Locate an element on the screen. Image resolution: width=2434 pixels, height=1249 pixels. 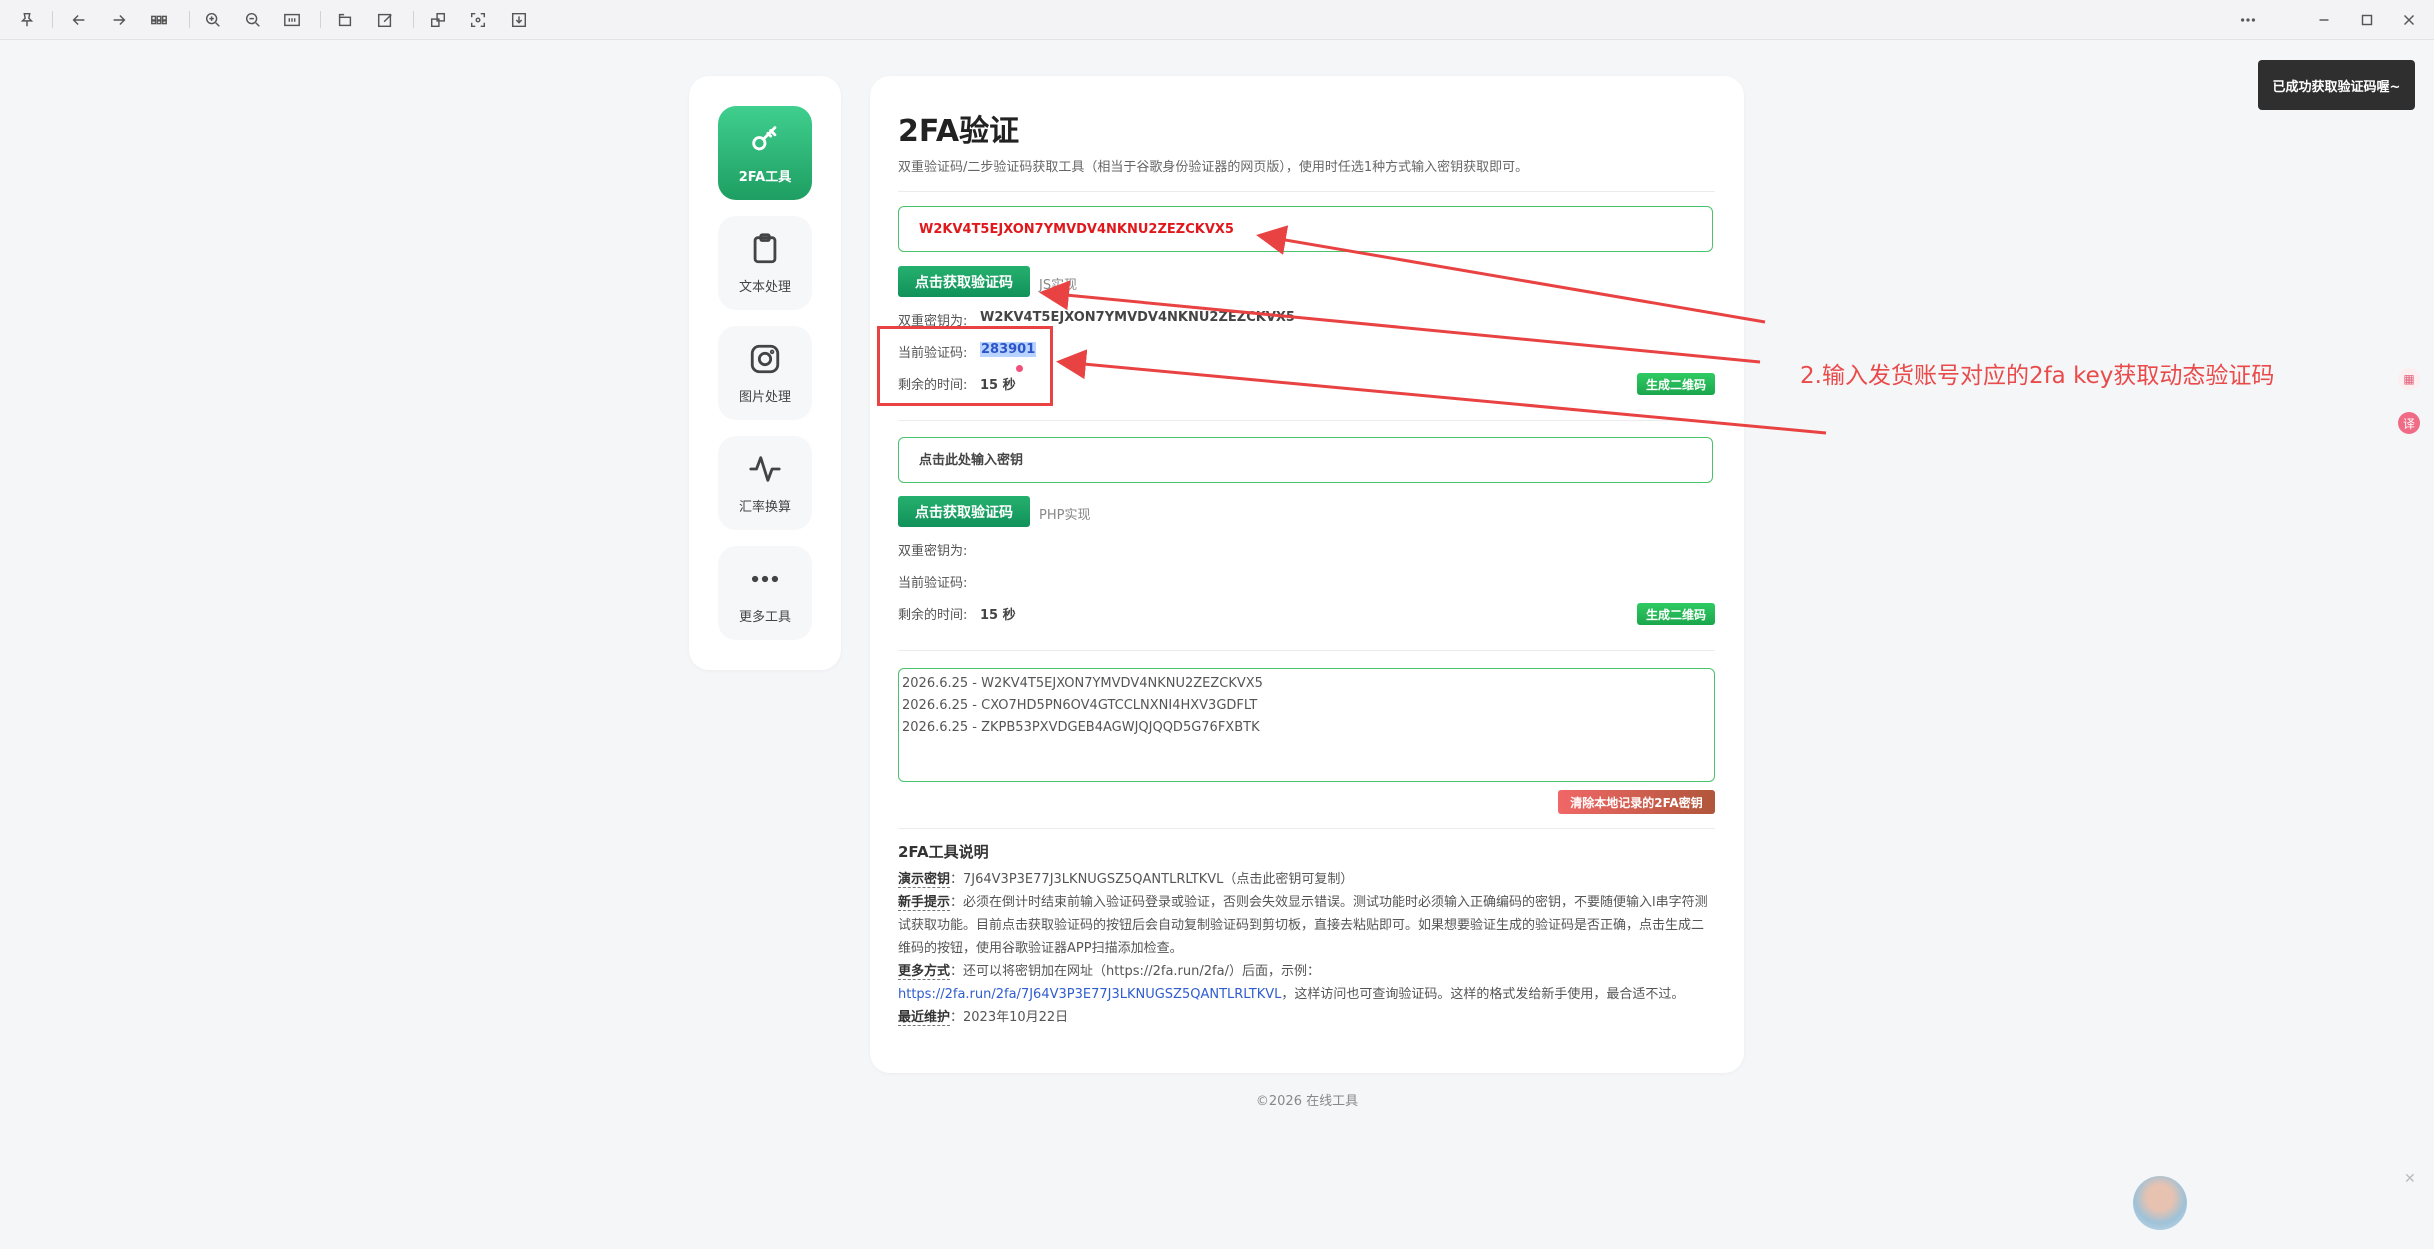
page-title: 2FA验证 is located at coordinates (959, 131).